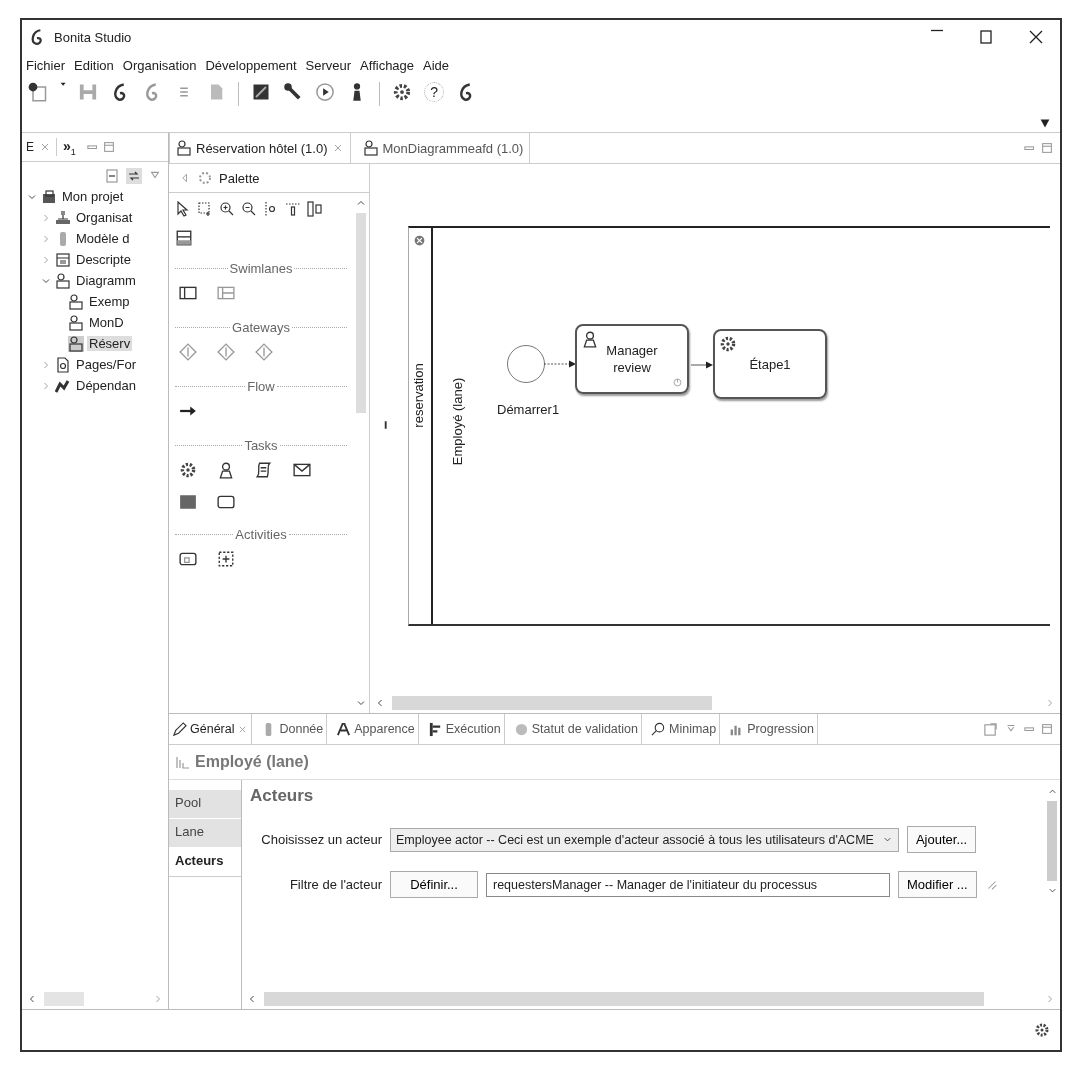  What do you see at coordinates (106, 385) in the screenshot?
I see `tree-item: Dépendan` at bounding box center [106, 385].